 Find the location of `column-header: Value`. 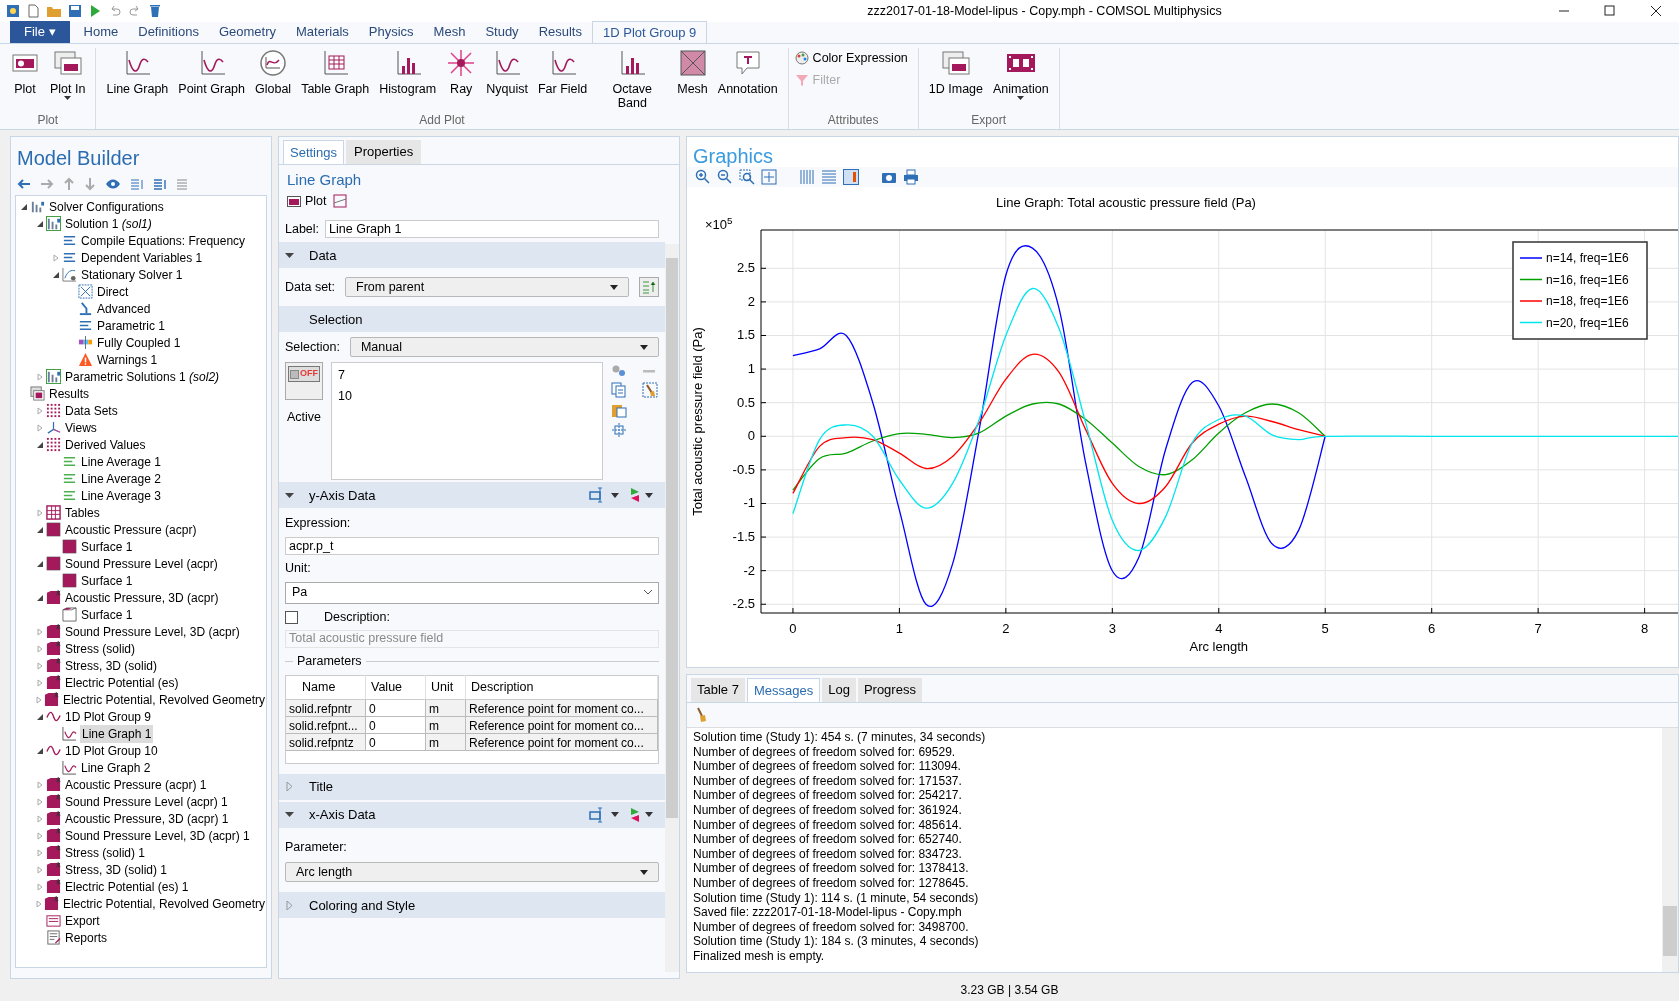

column-header: Value is located at coordinates (396, 686).